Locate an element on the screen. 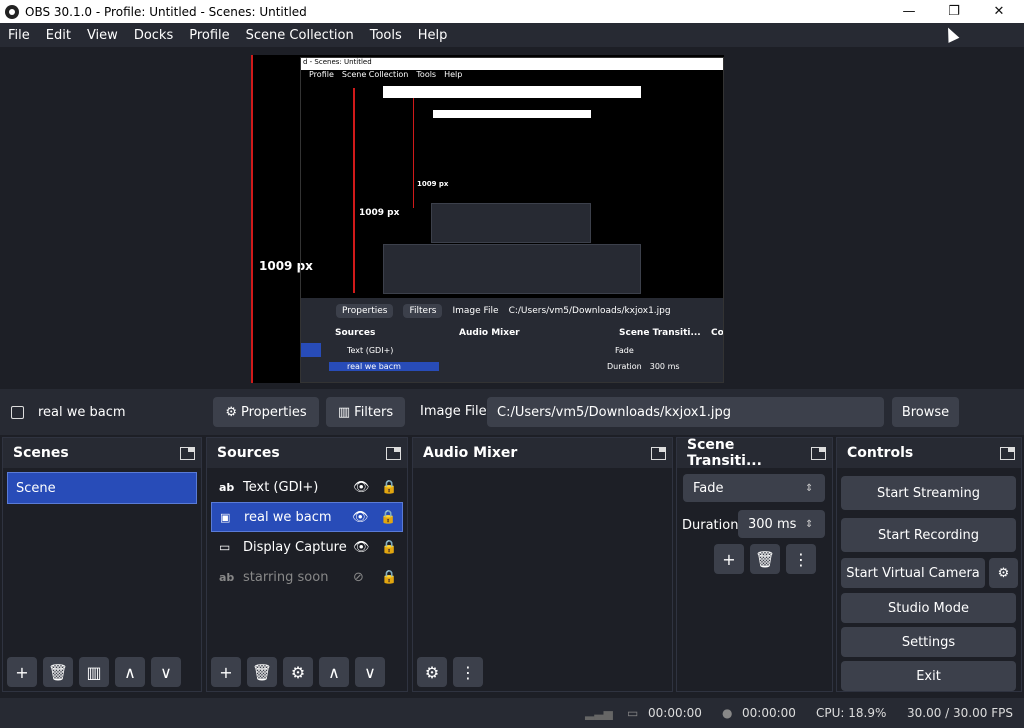  source-item: ▭ Display Capture 👁 🔒 is located at coordinates (307, 547).